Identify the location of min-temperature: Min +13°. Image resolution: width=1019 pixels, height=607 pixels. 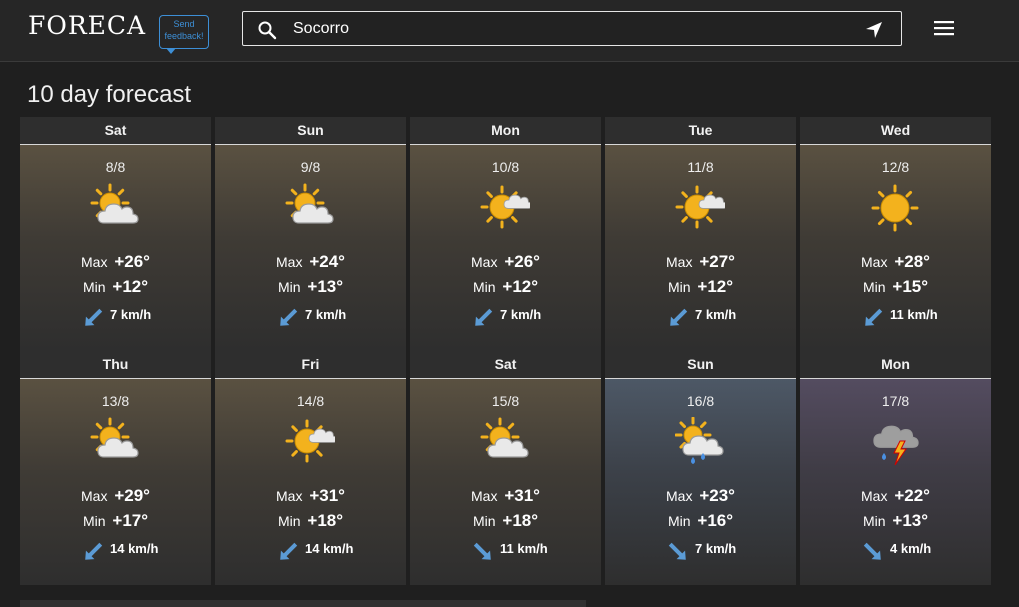
(310, 287).